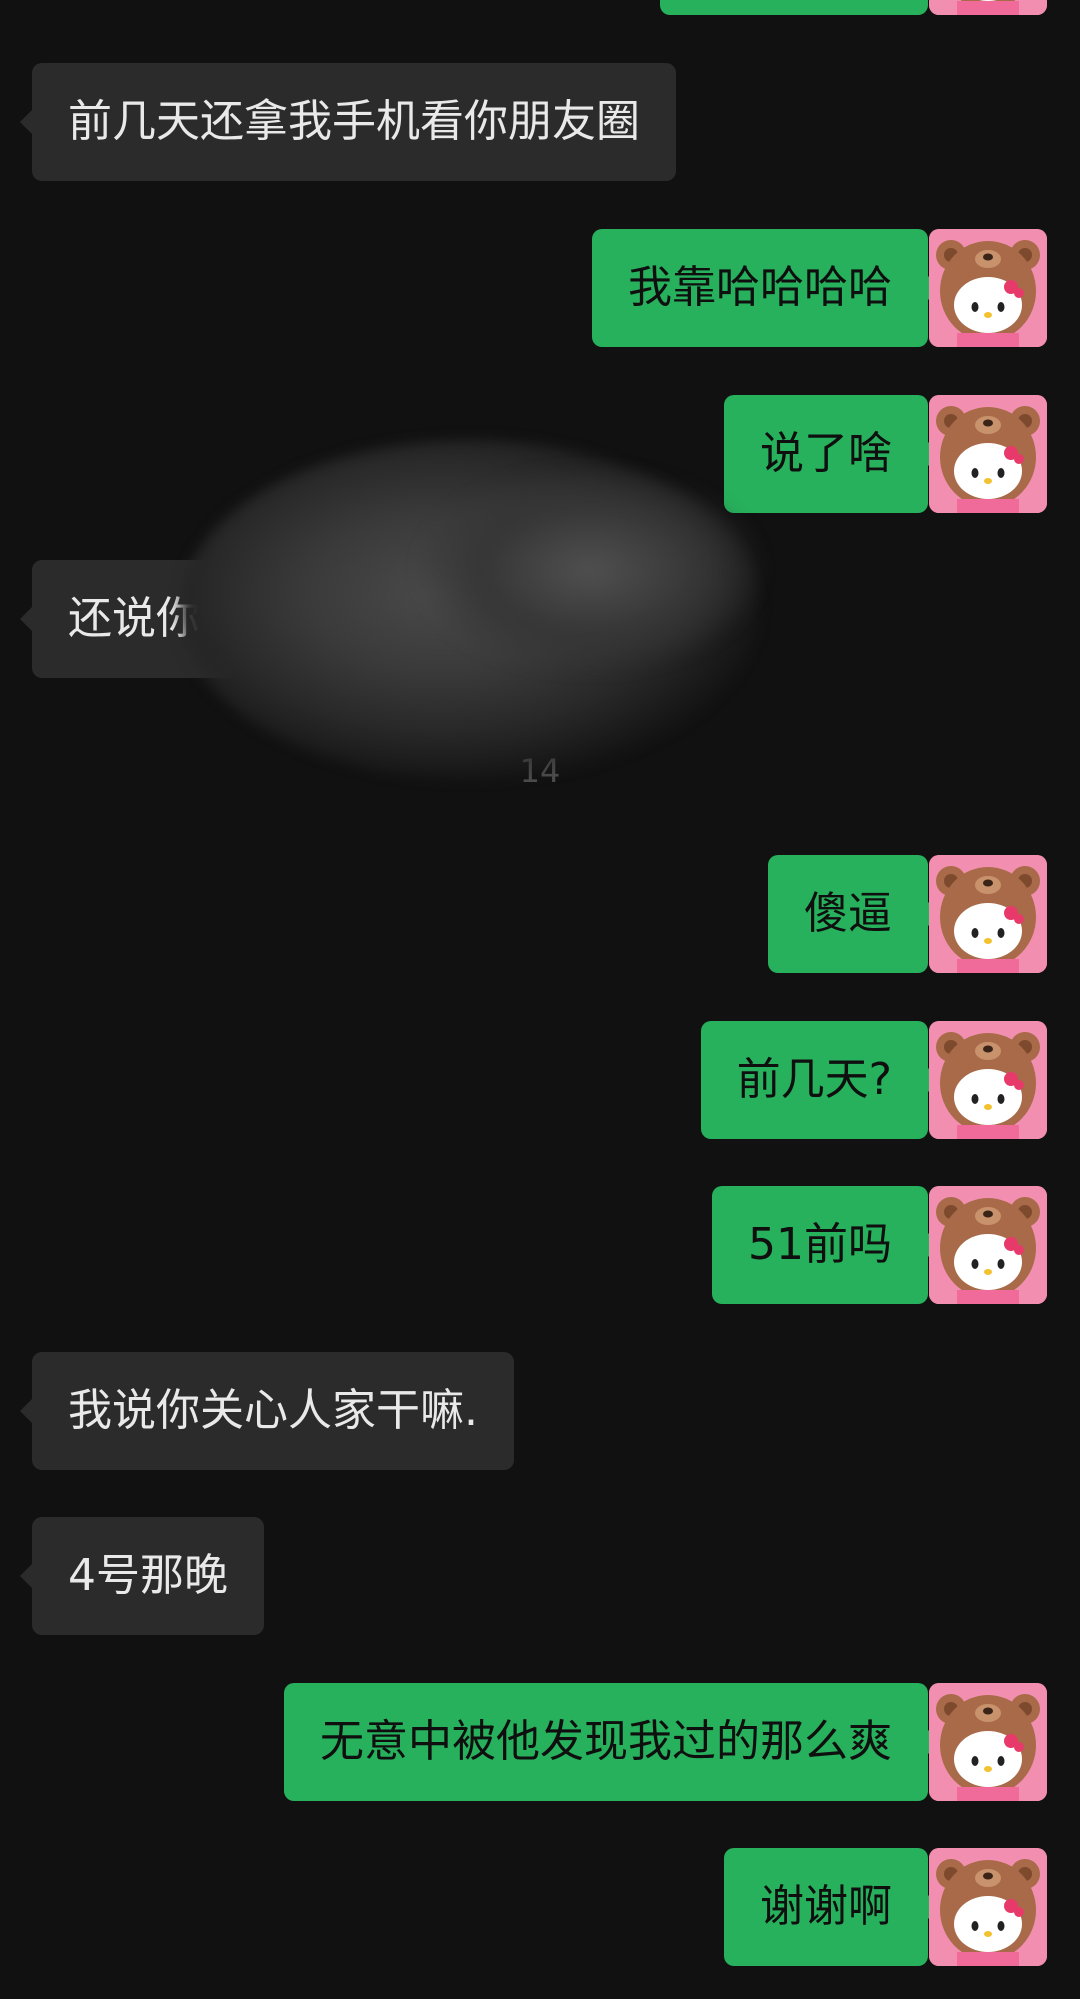 This screenshot has width=1080, height=1999. What do you see at coordinates (540, 1411) in the screenshot?
I see `message-row-incoming: 我说你关心人家干嘛.` at bounding box center [540, 1411].